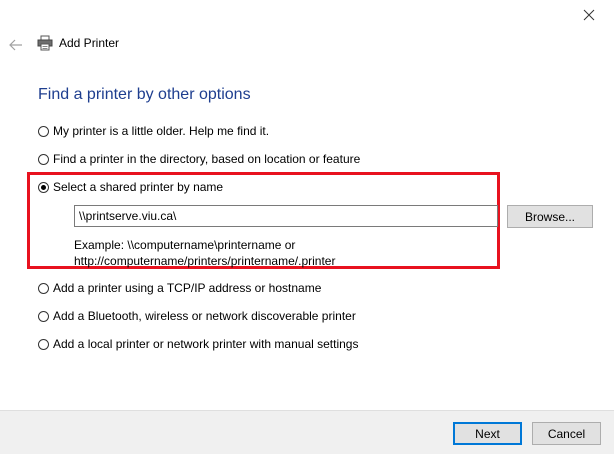 The height and width of the screenshot is (454, 614). What do you see at coordinates (45, 43) in the screenshot?
I see `printer-icon` at bounding box center [45, 43].